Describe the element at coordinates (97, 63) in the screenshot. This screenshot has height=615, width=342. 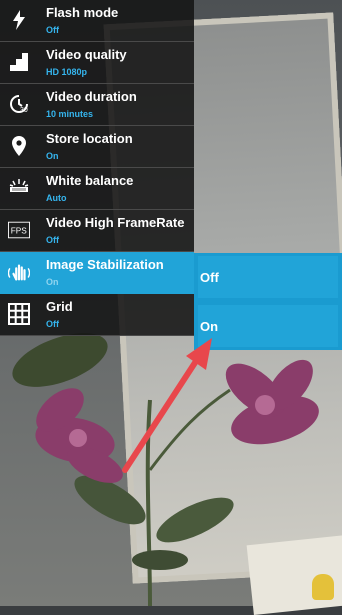
I see `setting-video-quality: Video quality HD 1080p` at that location.